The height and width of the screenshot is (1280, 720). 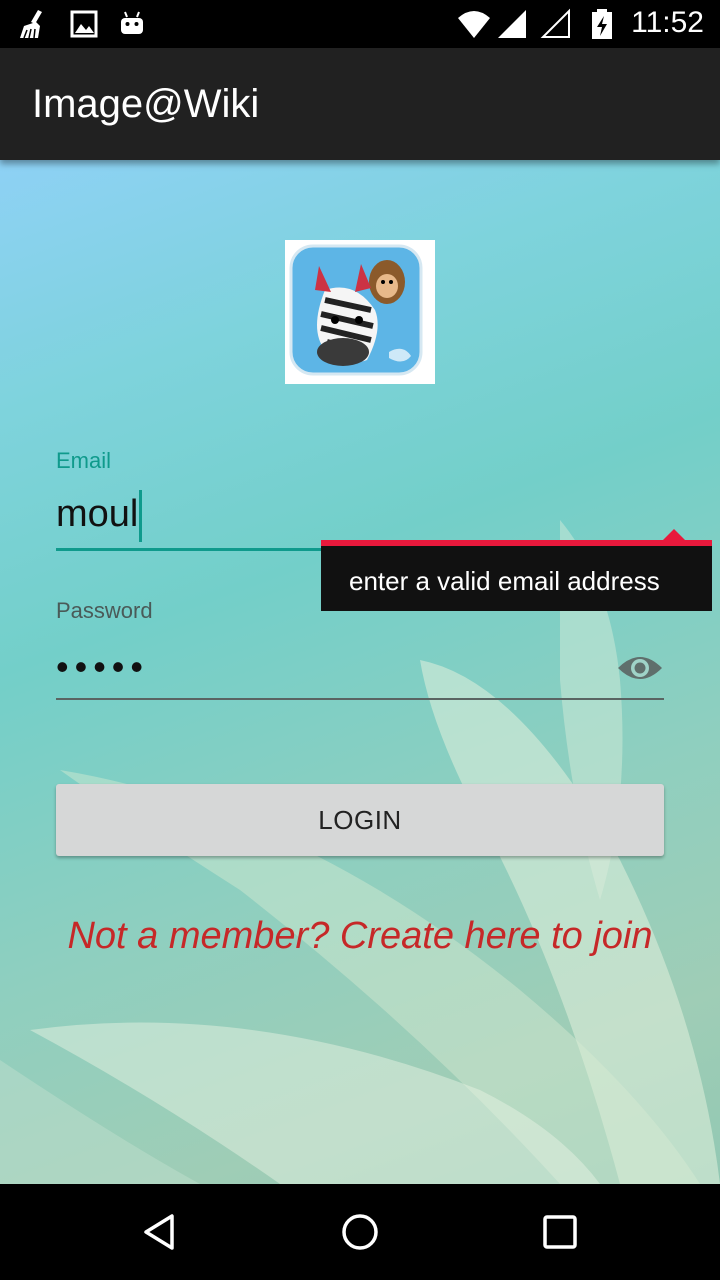 What do you see at coordinates (191, 519) in the screenshot?
I see `email-field: moul` at bounding box center [191, 519].